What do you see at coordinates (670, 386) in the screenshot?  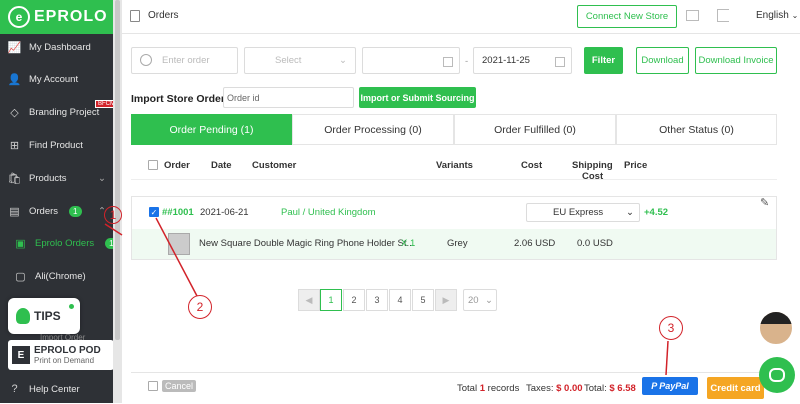 I see `paypal-button: P PayPal` at bounding box center [670, 386].